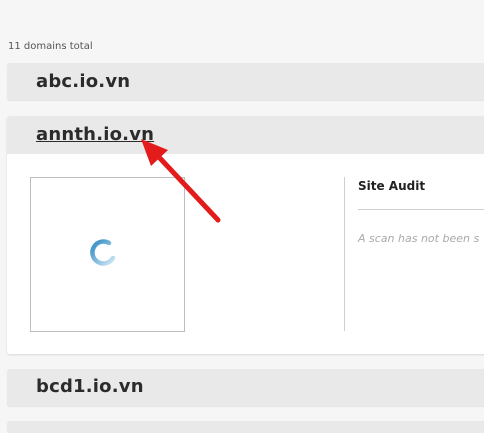 This screenshot has height=433, width=484. I want to click on domain-row-abc: abc.io.vn, so click(245, 81).